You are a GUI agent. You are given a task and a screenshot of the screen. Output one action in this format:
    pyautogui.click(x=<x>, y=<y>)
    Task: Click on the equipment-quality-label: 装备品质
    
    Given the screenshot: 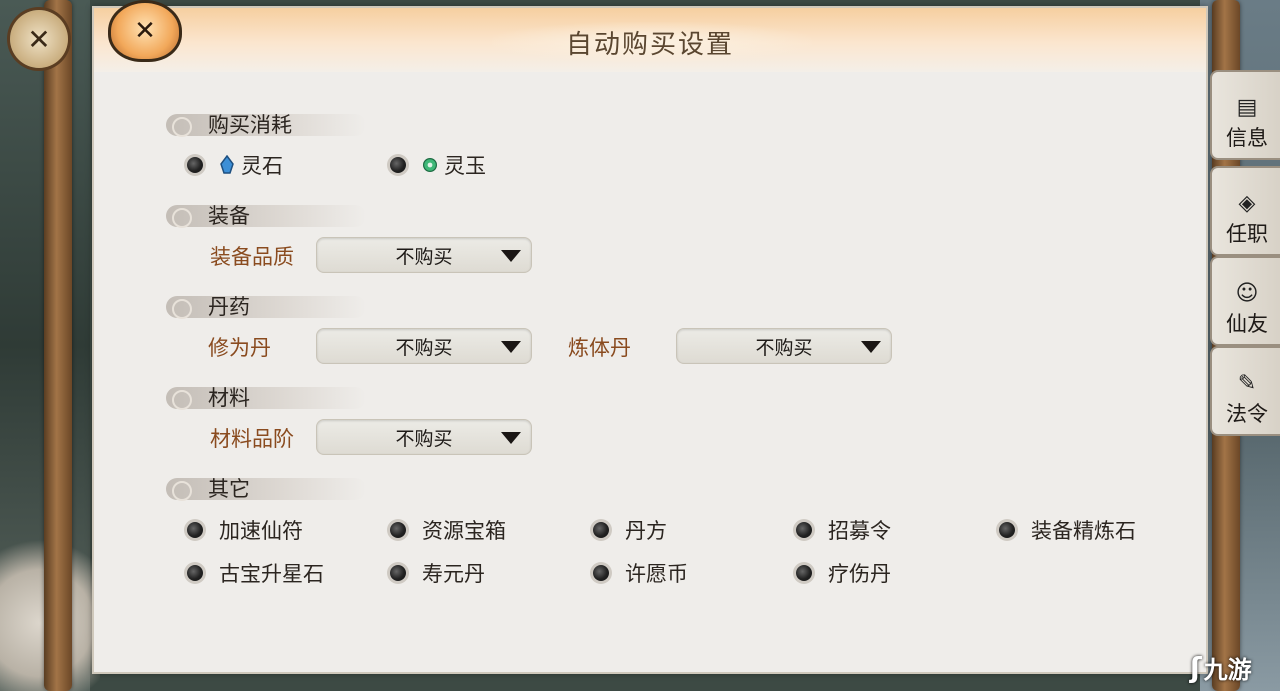 What is the action you would take?
    pyautogui.click(x=252, y=257)
    